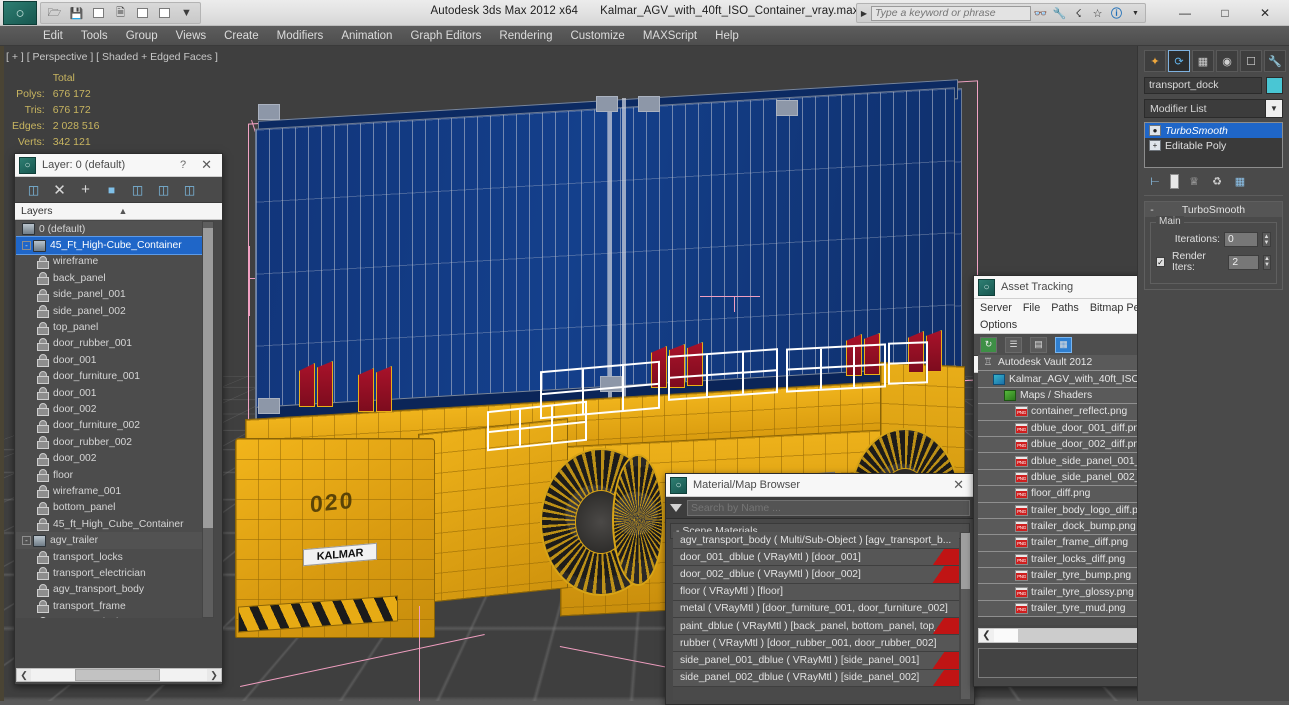 Image resolution: width=1289 pixels, height=705 pixels. What do you see at coordinates (114, 590) in the screenshot?
I see `layer-row: agv_transport_body` at bounding box center [114, 590].